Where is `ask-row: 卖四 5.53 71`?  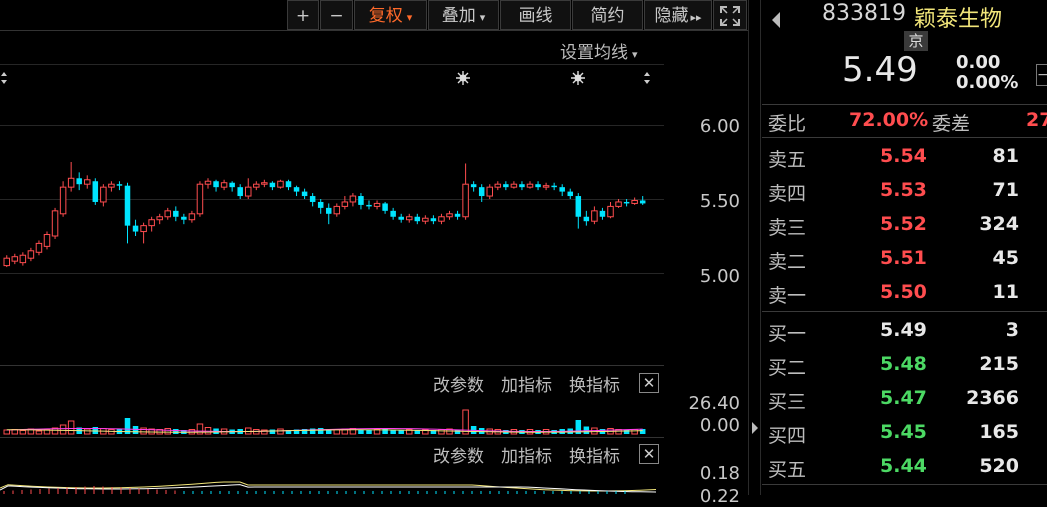
ask-row: 卖四 5.53 71 is located at coordinates (904, 191).